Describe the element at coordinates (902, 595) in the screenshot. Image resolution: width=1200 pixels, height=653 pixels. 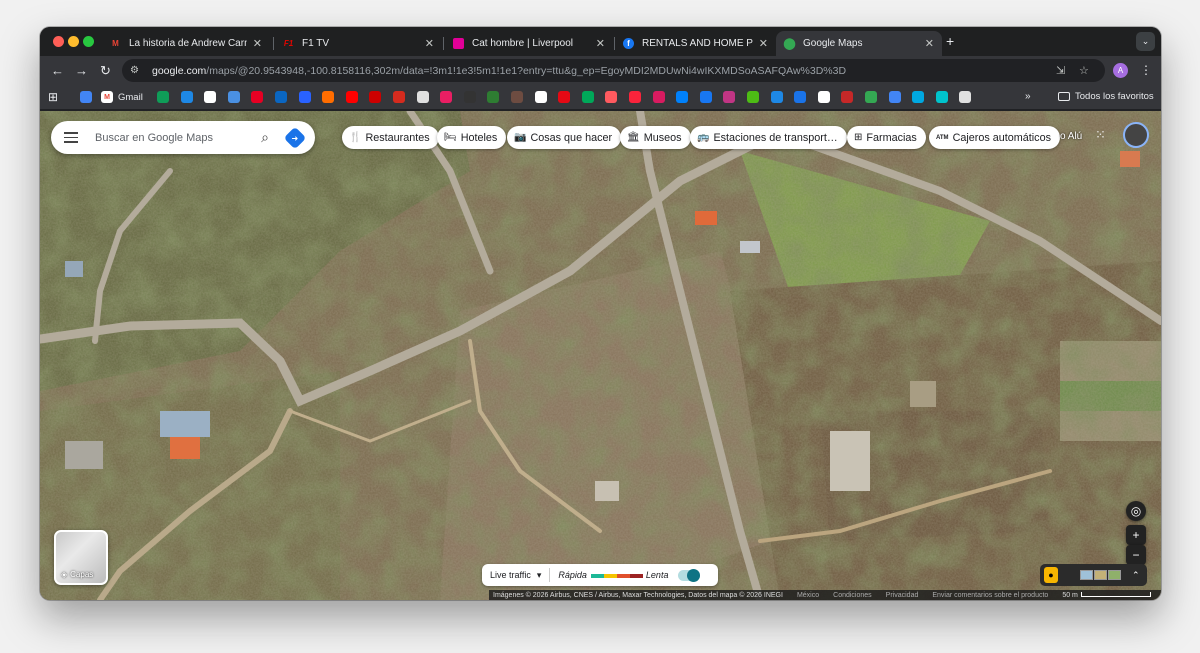
I see `privacy-link: Privacidad` at that location.